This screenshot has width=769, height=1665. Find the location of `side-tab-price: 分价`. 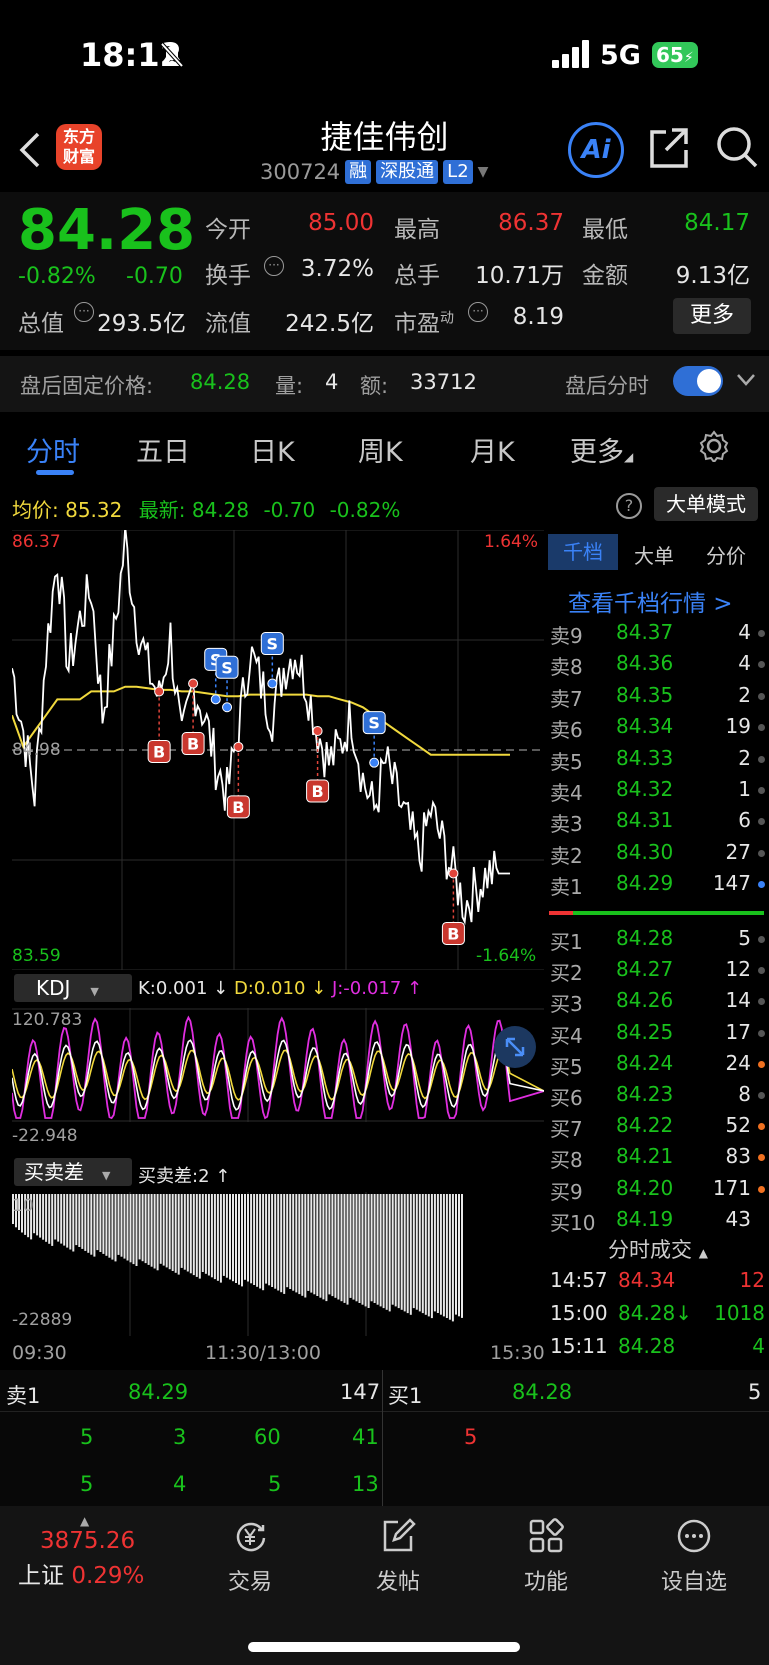

side-tab-price: 分价 is located at coordinates (726, 554).